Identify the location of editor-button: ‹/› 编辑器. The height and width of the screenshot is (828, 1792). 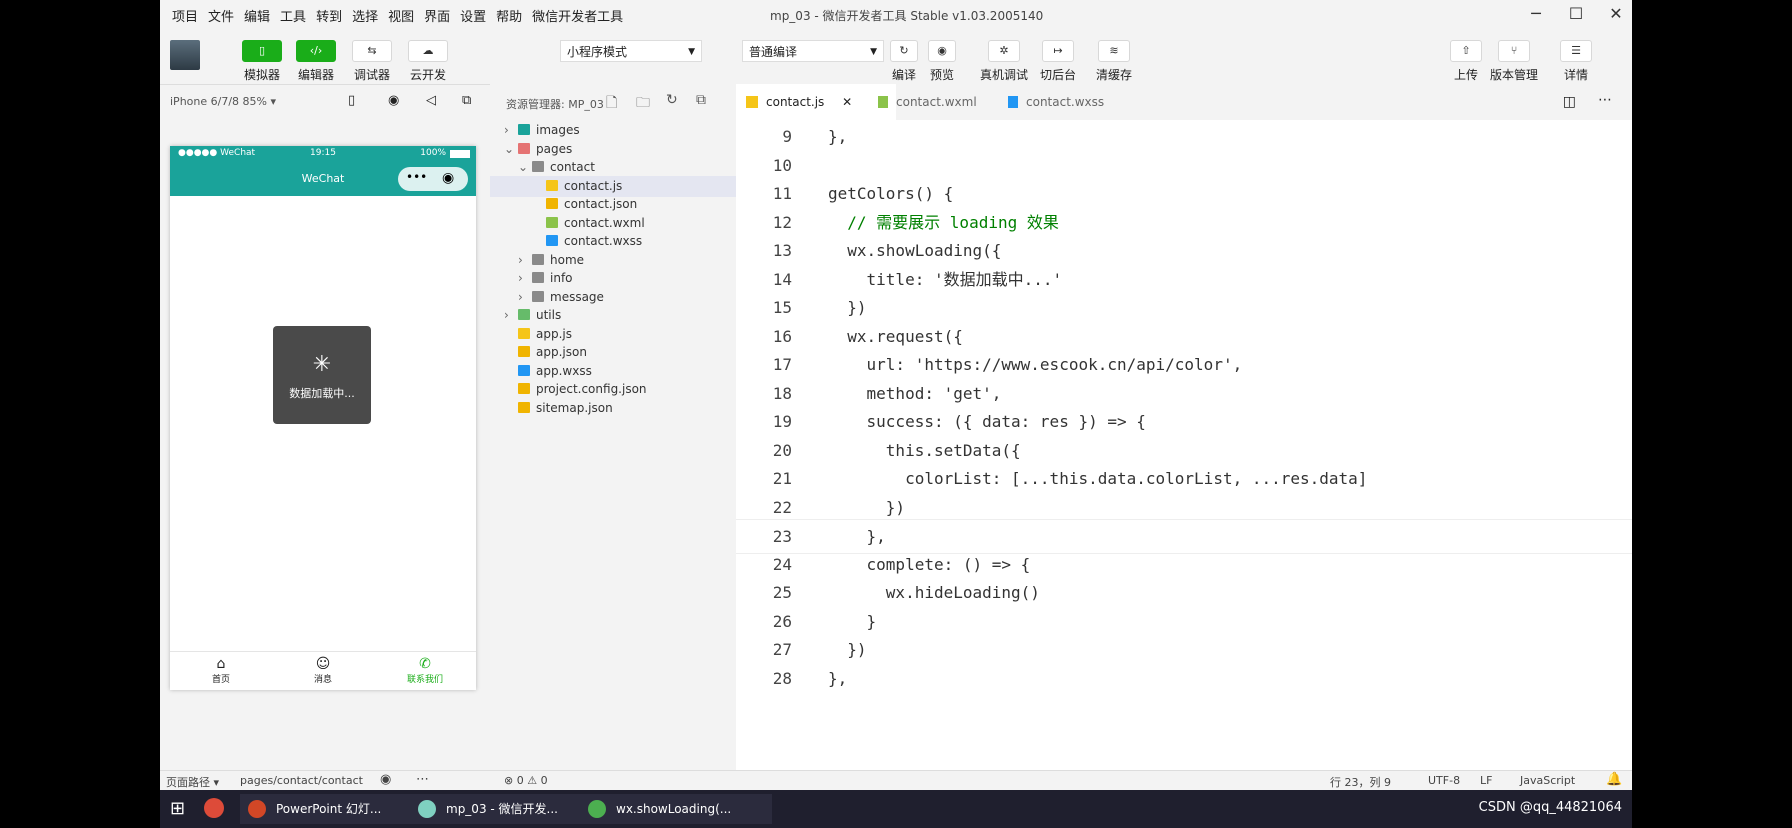
(316, 61).